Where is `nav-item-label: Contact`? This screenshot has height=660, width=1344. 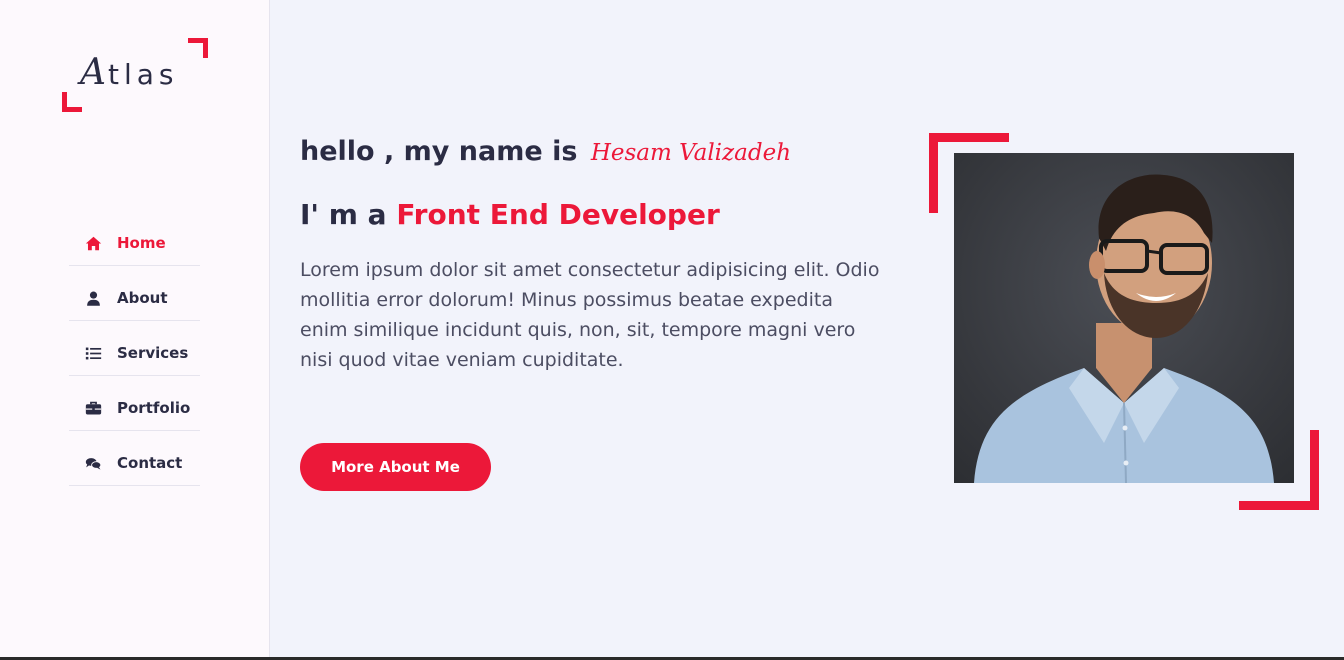
nav-item-label: Contact is located at coordinates (150, 463).